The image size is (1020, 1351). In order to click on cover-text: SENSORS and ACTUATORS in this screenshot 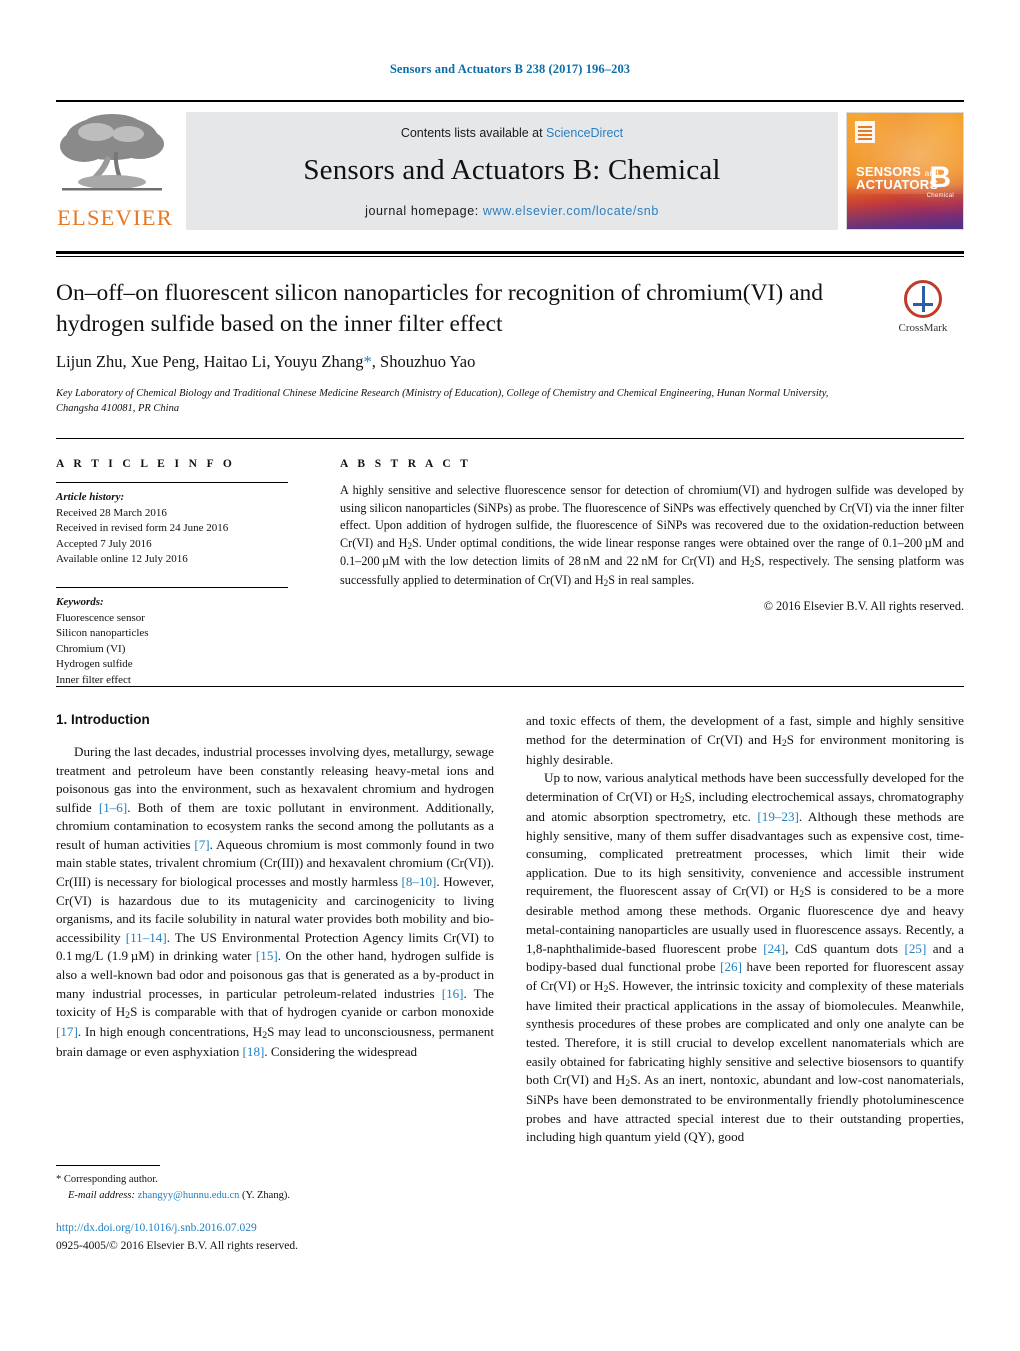, I will do `click(897, 178)`.